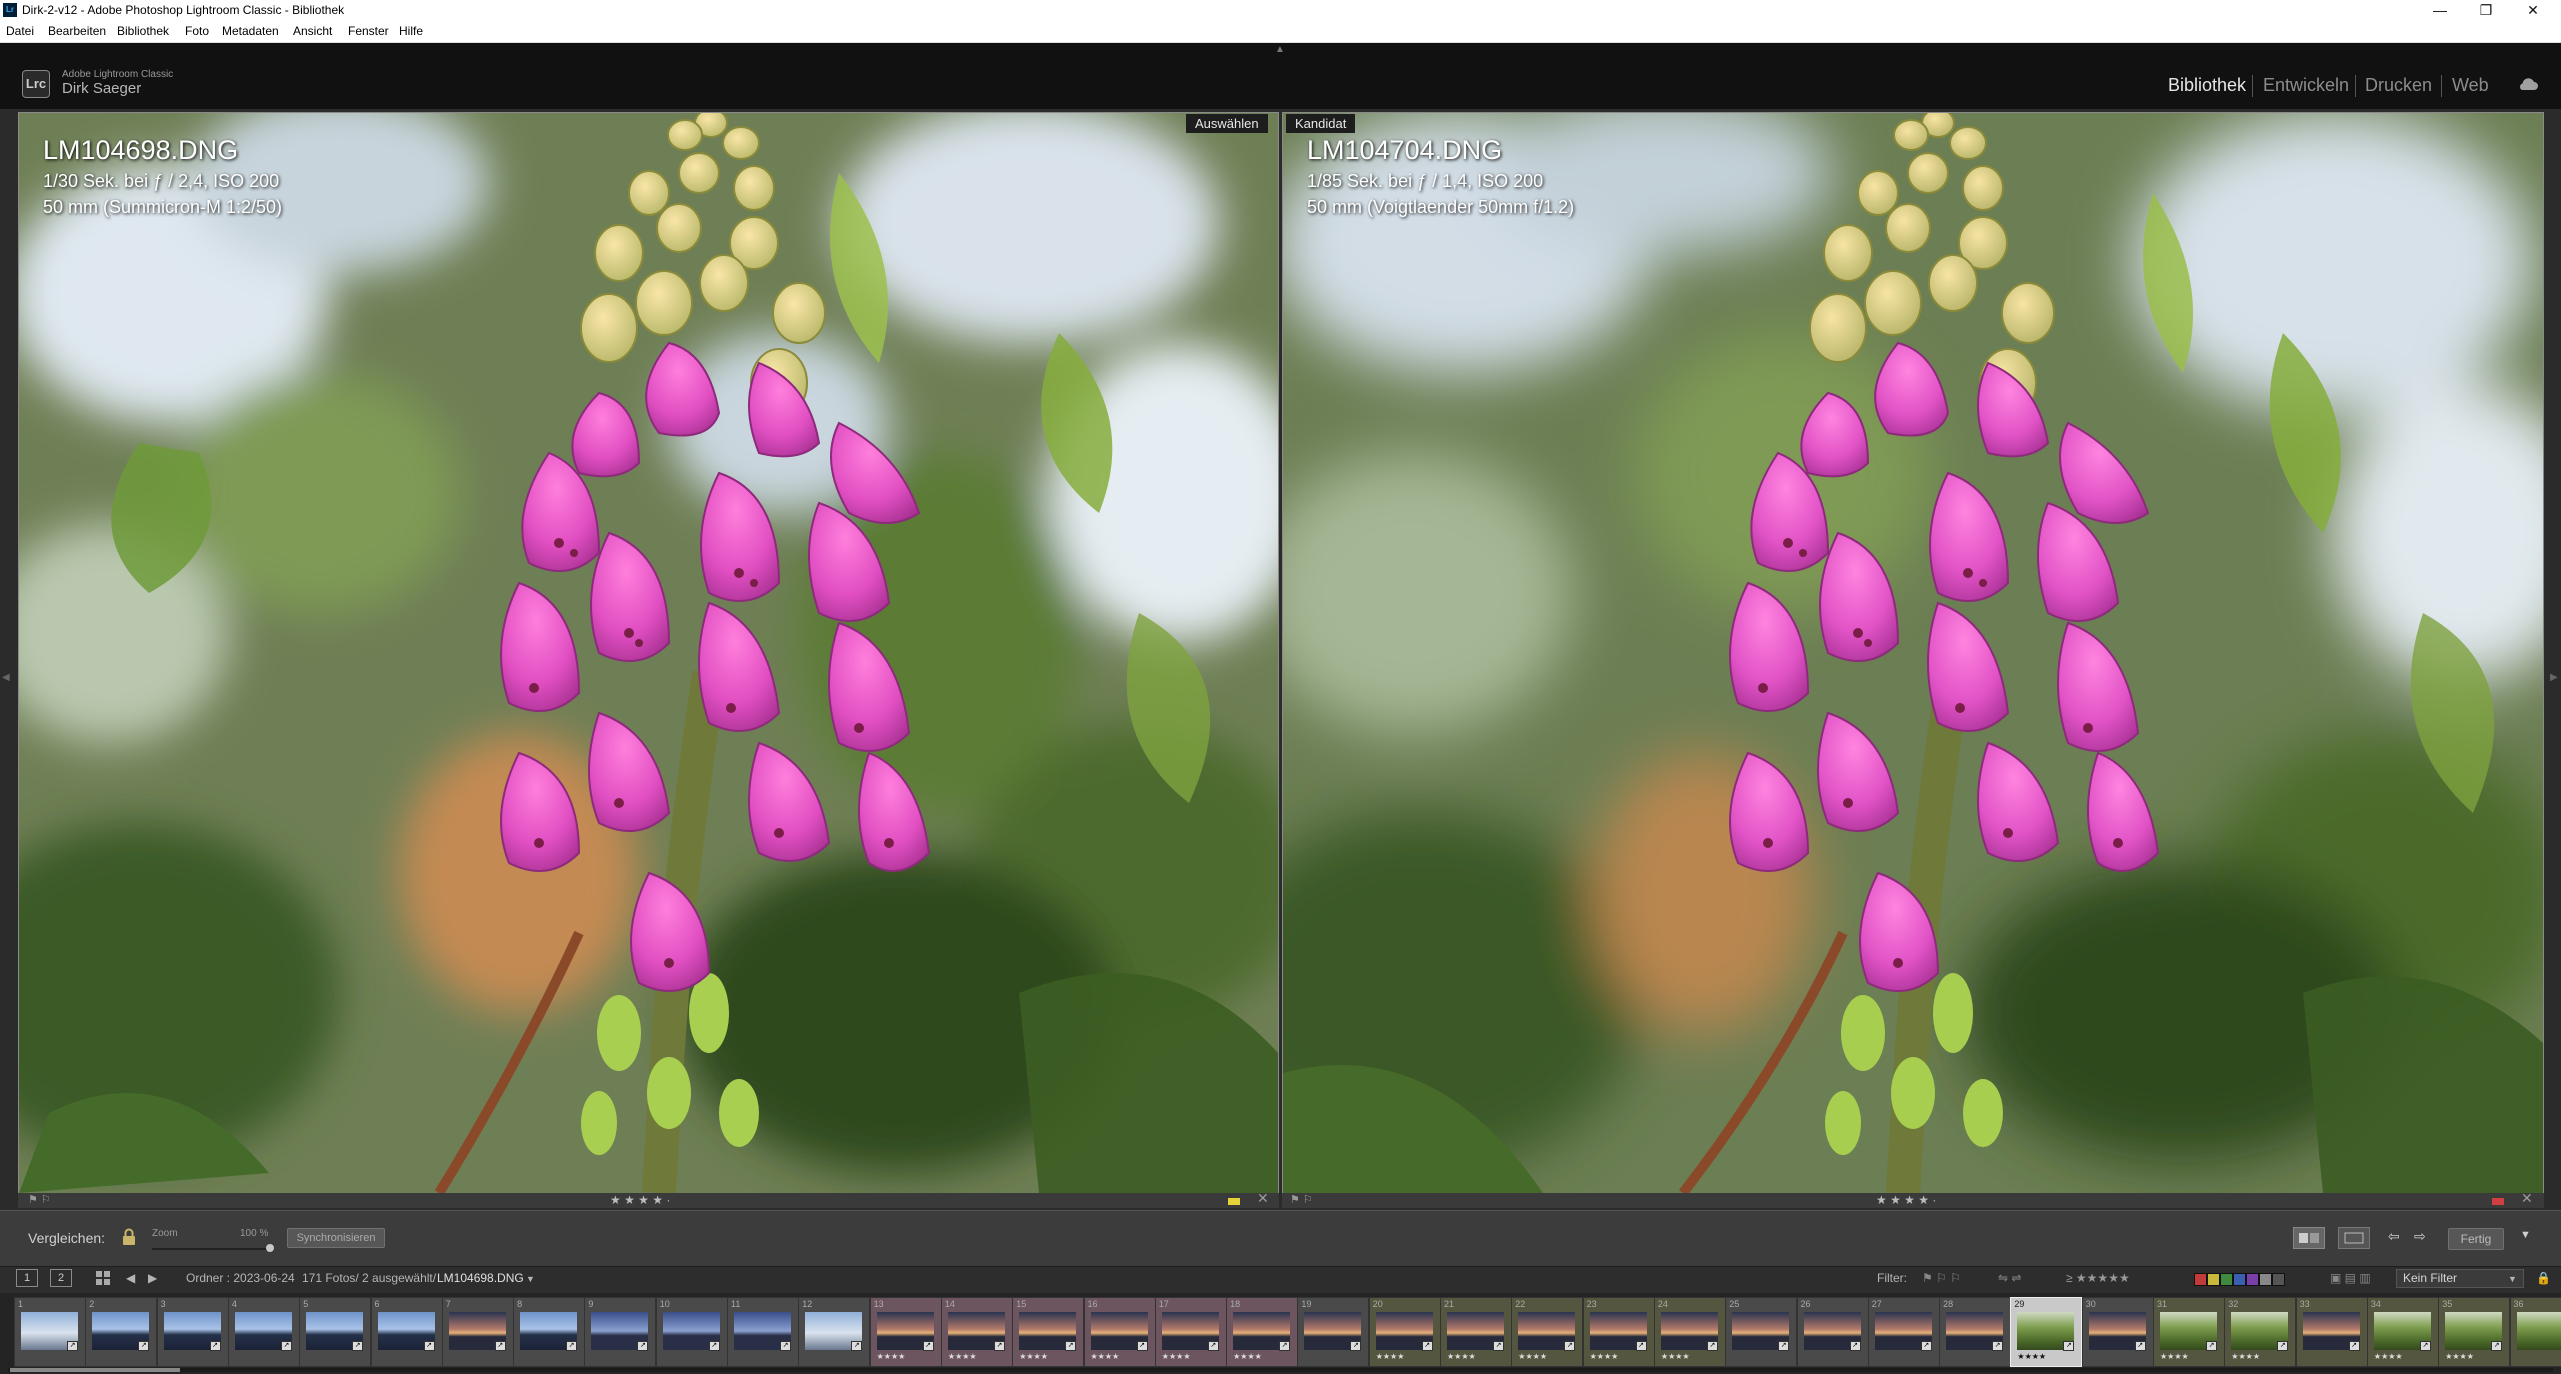  Describe the element at coordinates (2398, 85) in the screenshot. I see `module-drucken: Drucken` at that location.